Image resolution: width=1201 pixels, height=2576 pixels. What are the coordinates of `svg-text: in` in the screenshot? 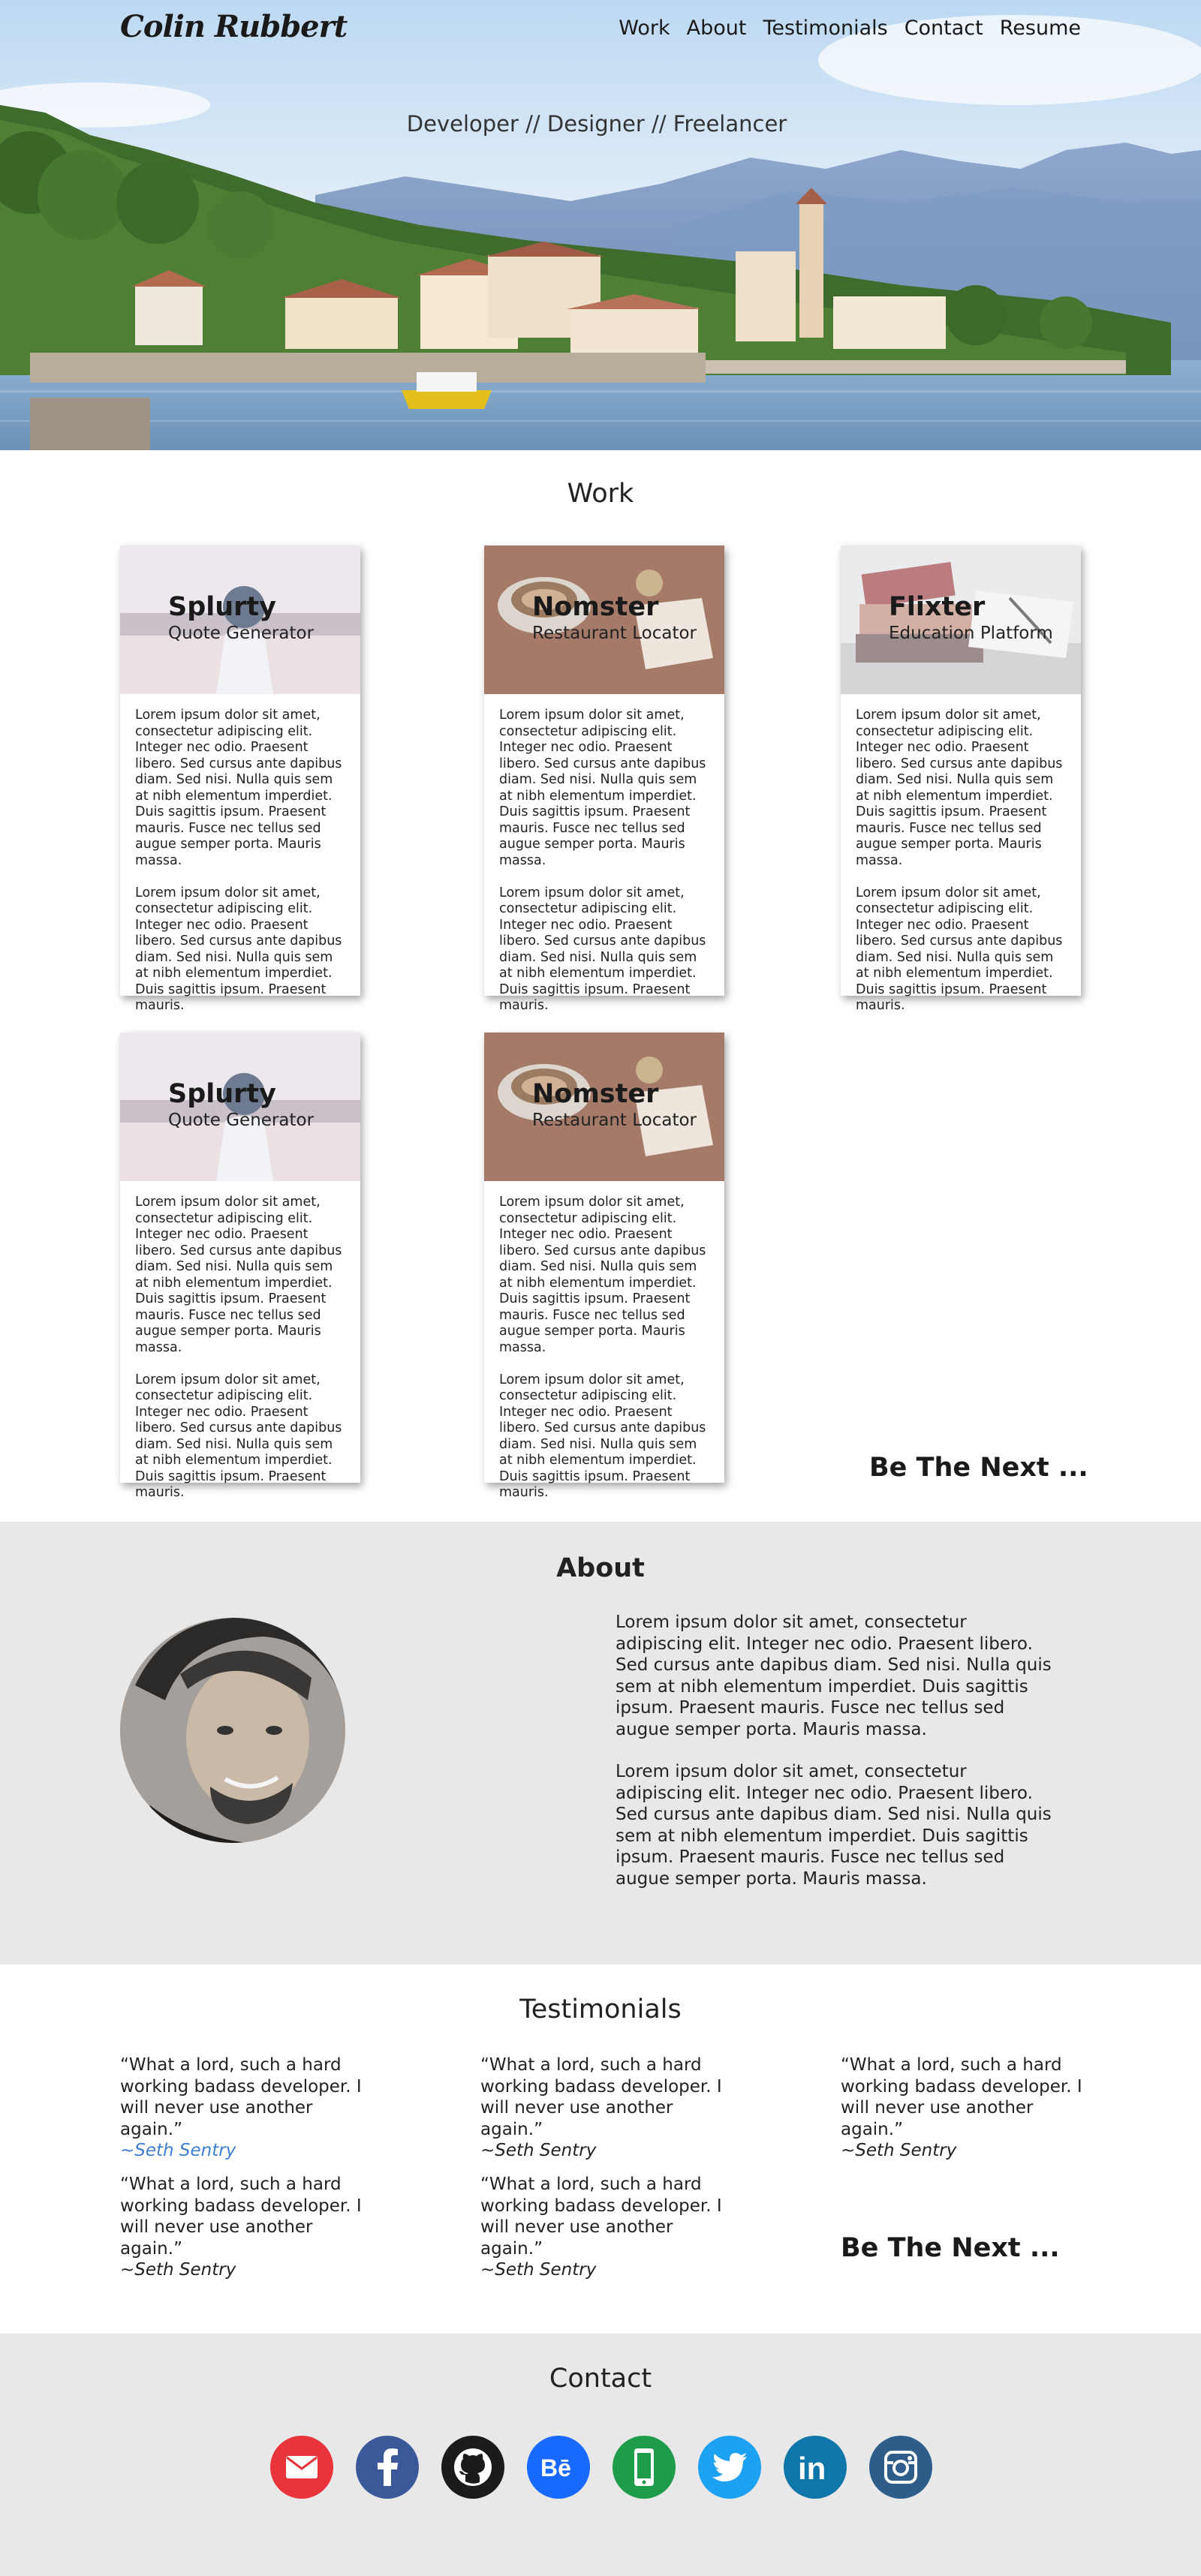 It's located at (812, 2467).